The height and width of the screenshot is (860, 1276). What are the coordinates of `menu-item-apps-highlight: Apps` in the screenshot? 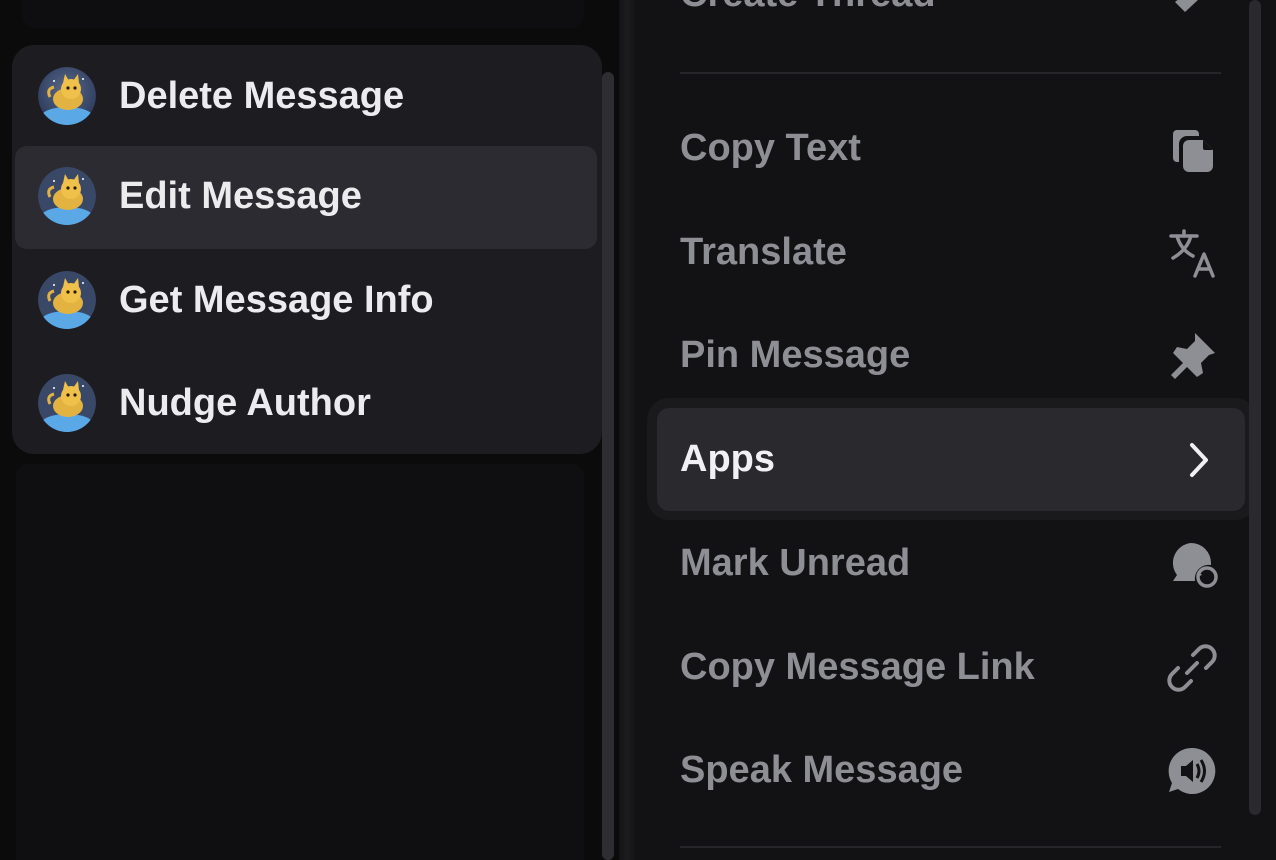 It's located at (951, 459).